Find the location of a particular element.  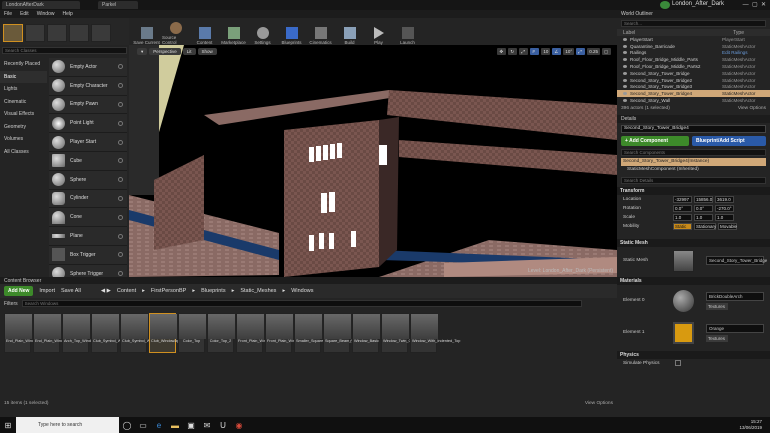

asset-tile: Window_Basic is located at coordinates (366, 333).